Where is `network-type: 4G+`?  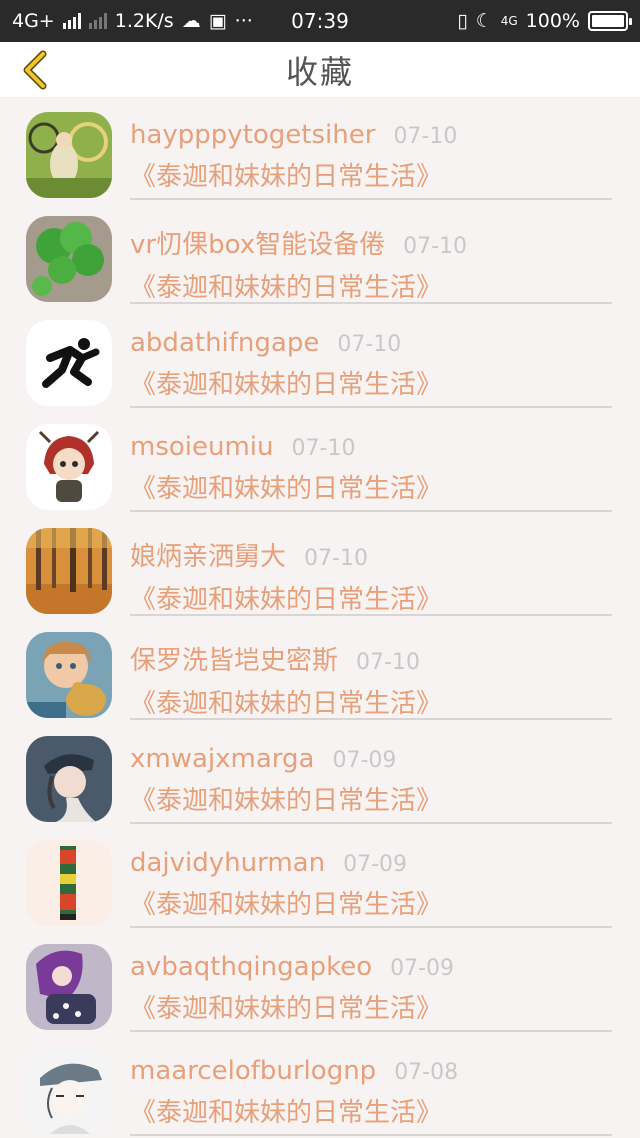 network-type: 4G+ is located at coordinates (33, 21).